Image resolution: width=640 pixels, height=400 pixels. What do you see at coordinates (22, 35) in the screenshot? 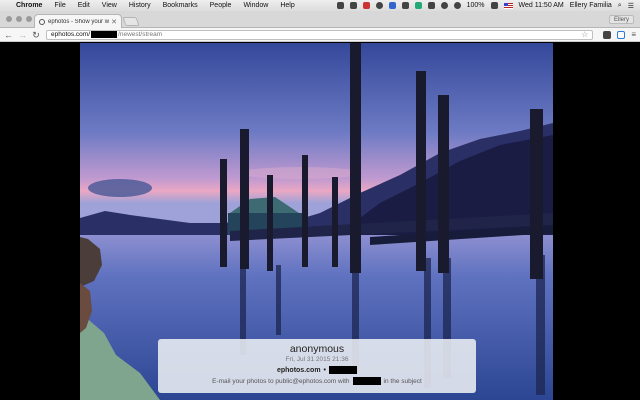
I see `forward-arrow-icon: →` at bounding box center [22, 35].